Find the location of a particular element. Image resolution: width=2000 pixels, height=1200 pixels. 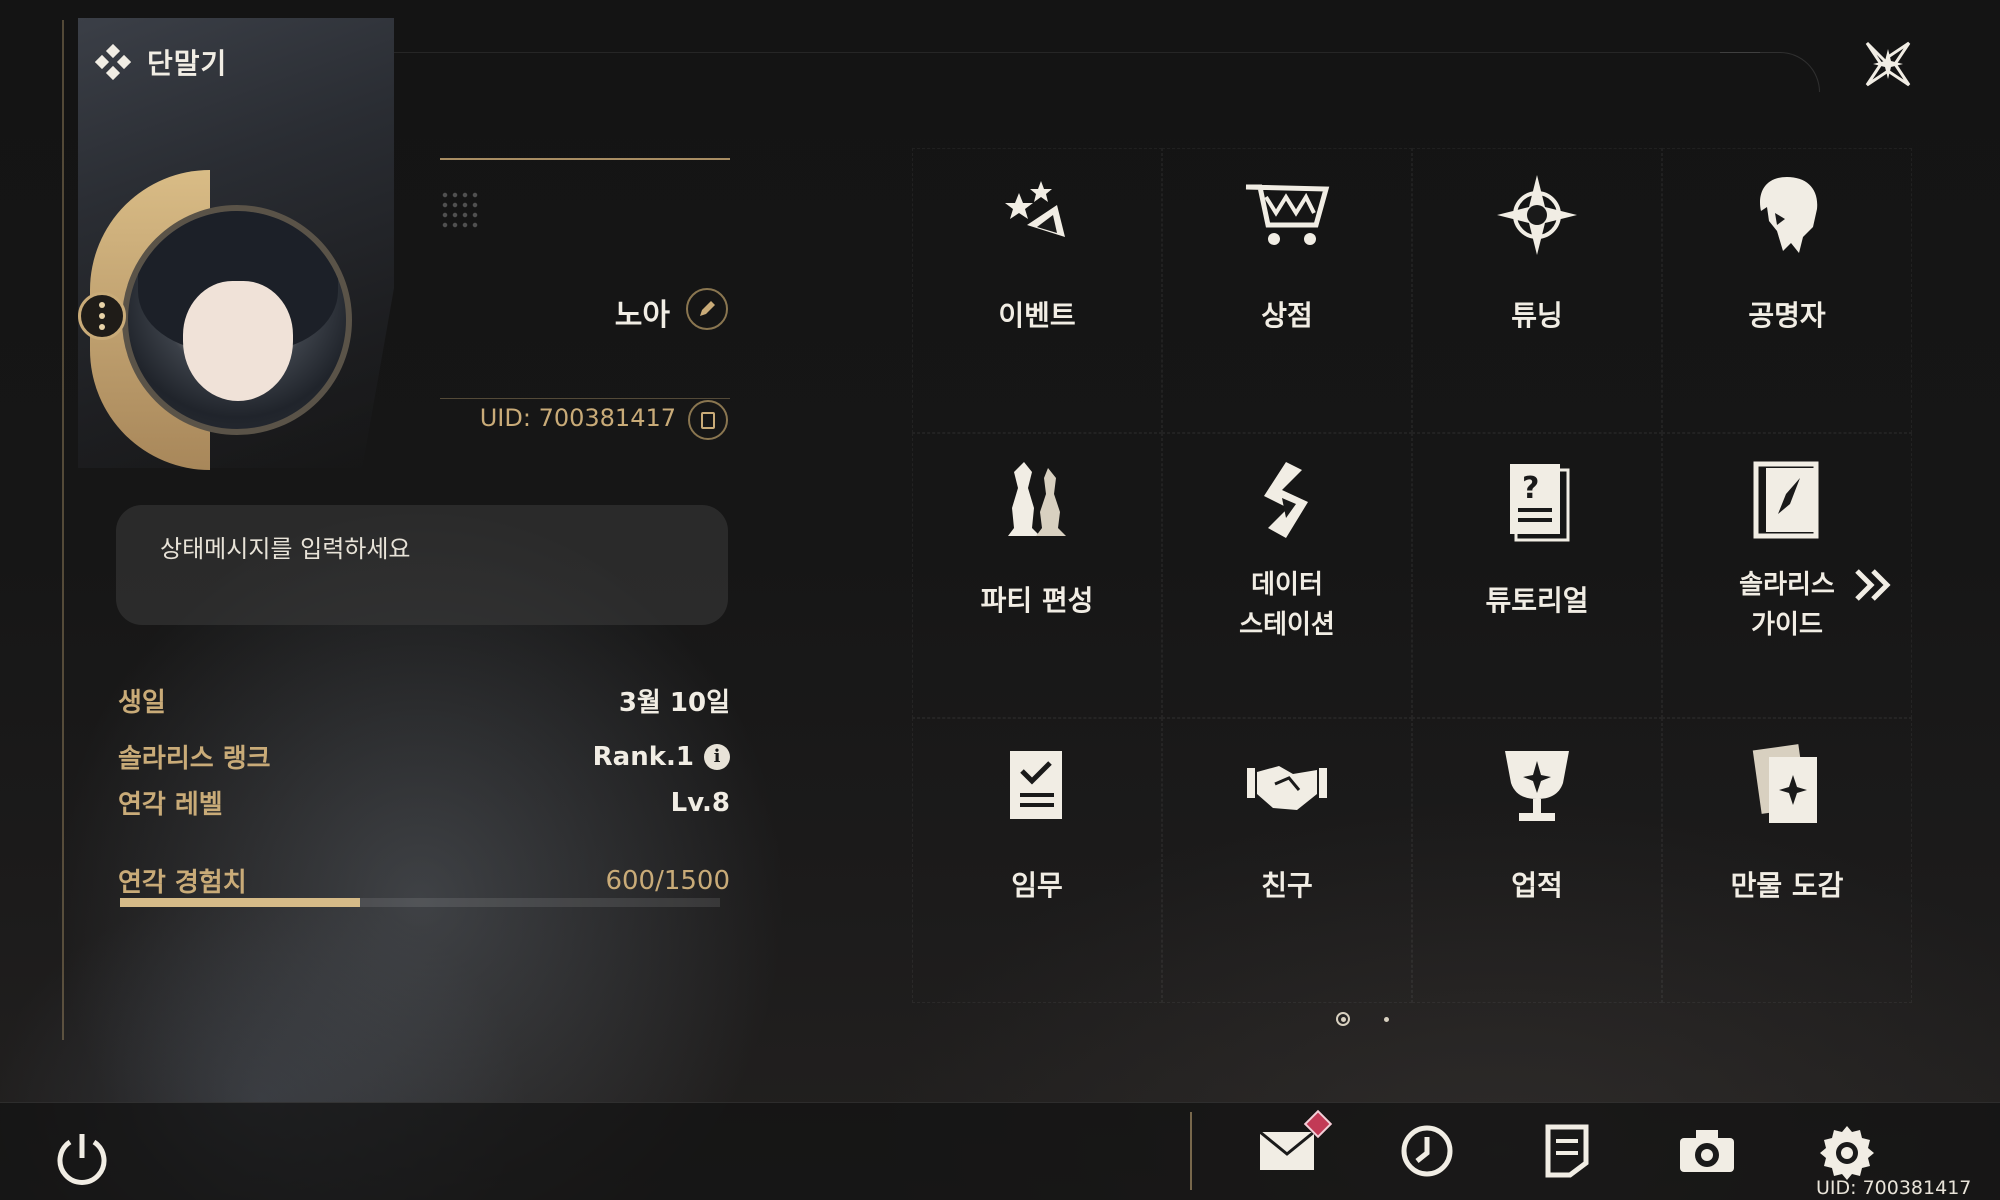

archive-cards-icon is located at coordinates (1787, 785).